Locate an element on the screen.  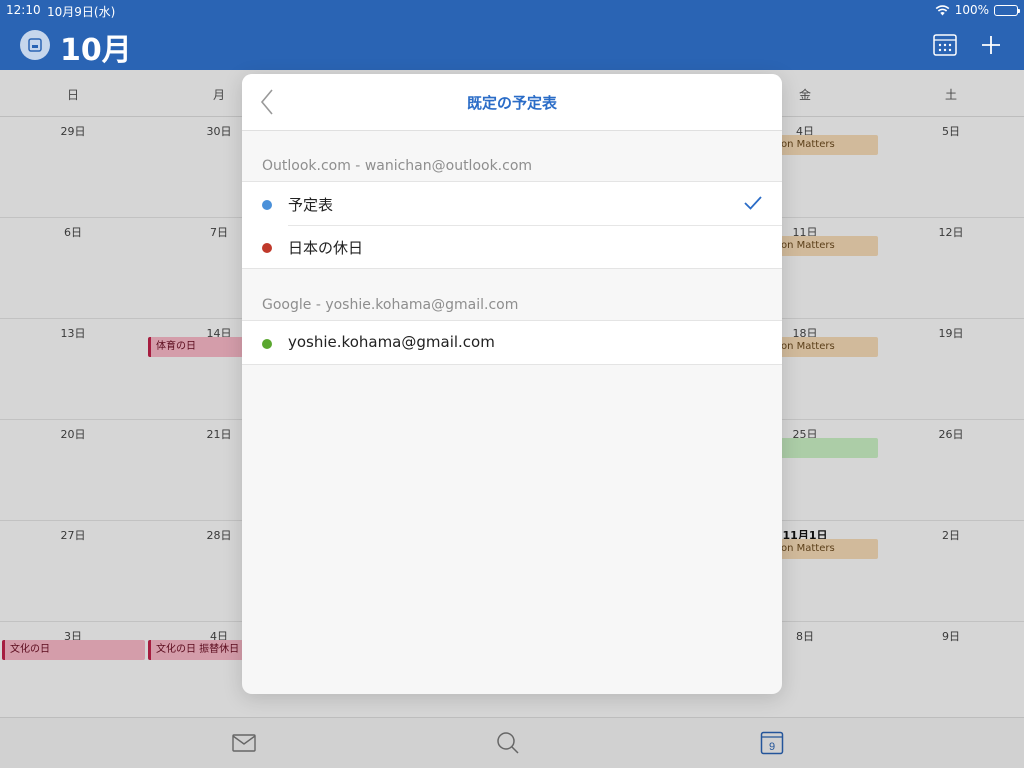
sheet-header: 既定の予定表 is located at coordinates (512, 102).